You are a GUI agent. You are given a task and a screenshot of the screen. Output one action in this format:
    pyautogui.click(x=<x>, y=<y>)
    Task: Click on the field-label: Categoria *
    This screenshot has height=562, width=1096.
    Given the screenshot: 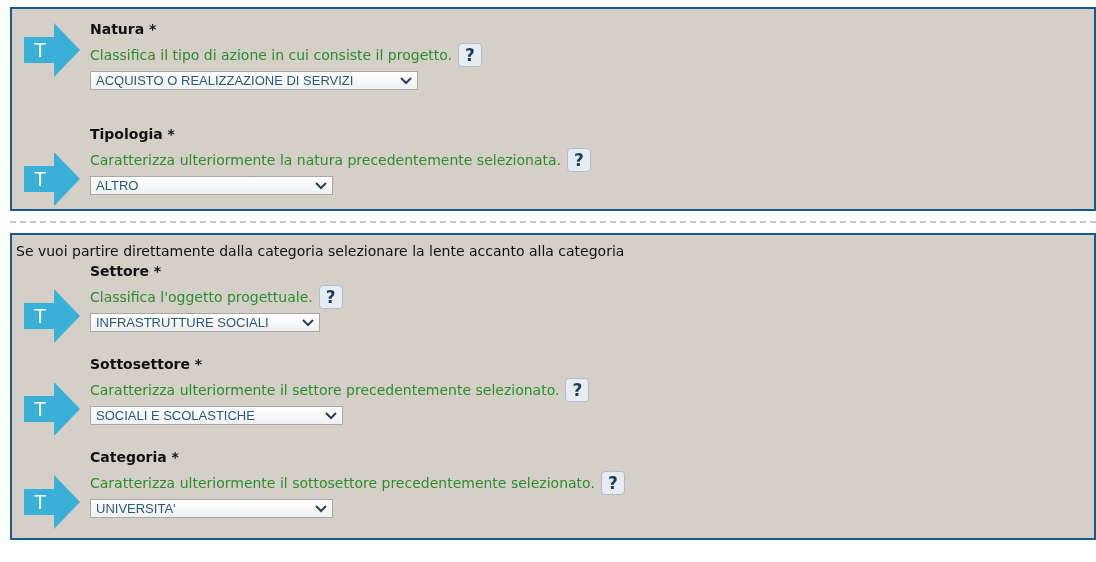 What is the action you would take?
    pyautogui.click(x=134, y=457)
    